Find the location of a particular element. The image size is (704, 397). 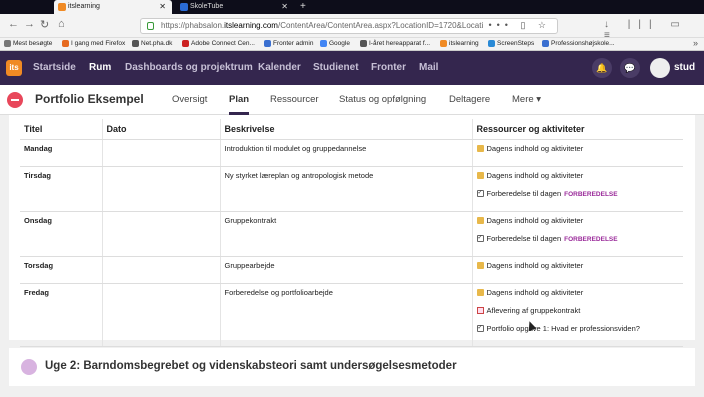

tab-plan: Plan is located at coordinates (239, 99).